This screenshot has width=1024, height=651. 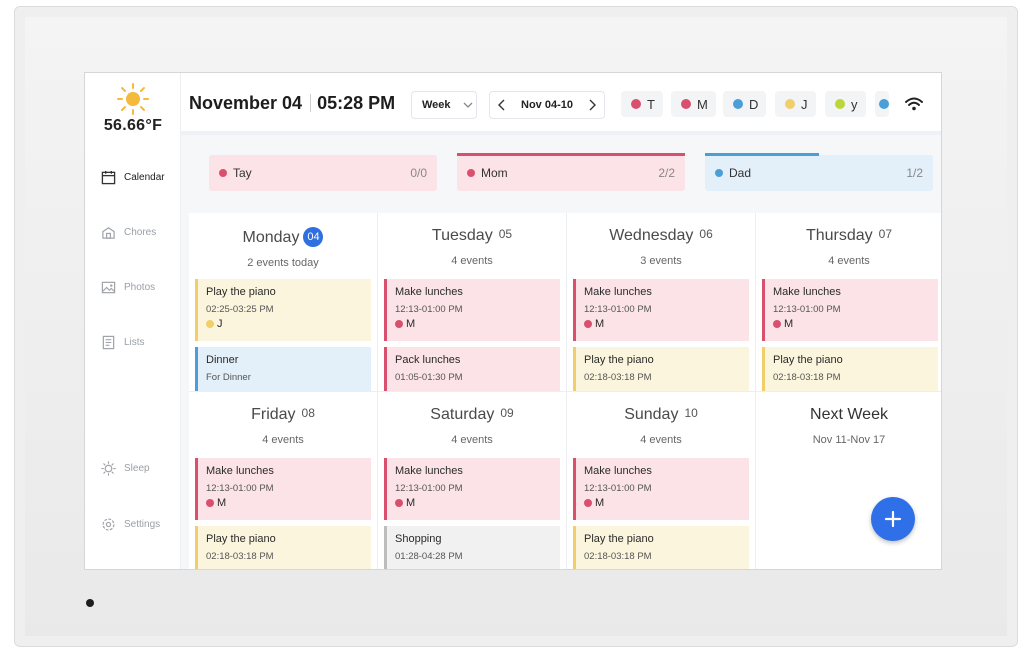 What do you see at coordinates (292, 103) in the screenshot?
I see `date-time: November 04 05:28 PM` at bounding box center [292, 103].